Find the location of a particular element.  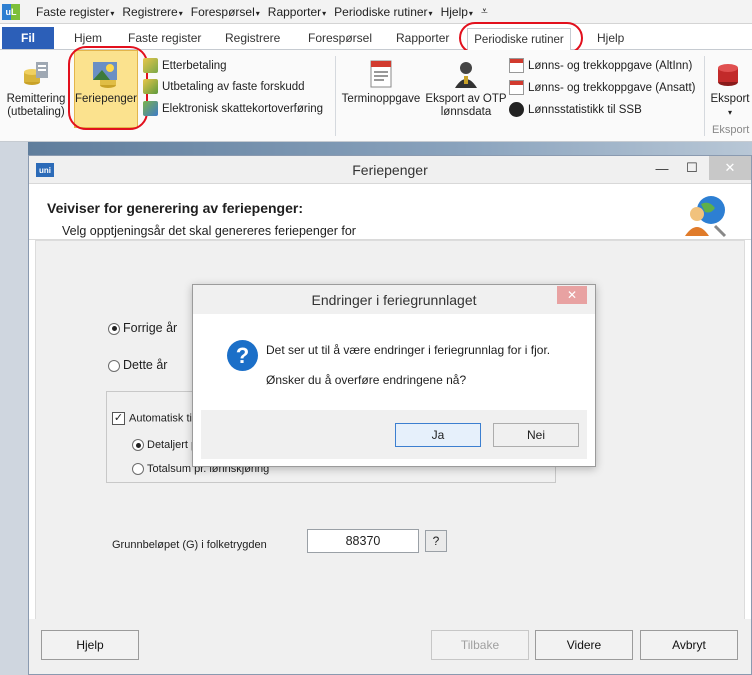

dialog-close-button: ✕ is located at coordinates (572, 295).